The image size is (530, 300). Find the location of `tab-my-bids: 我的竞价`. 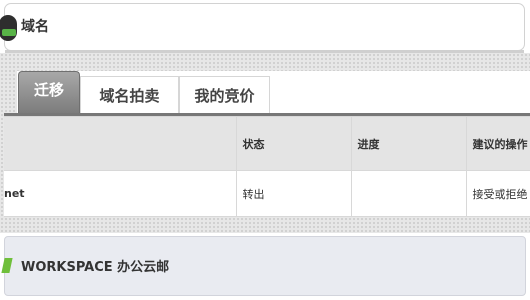

tab-my-bids: 我的竞价 is located at coordinates (224, 94).